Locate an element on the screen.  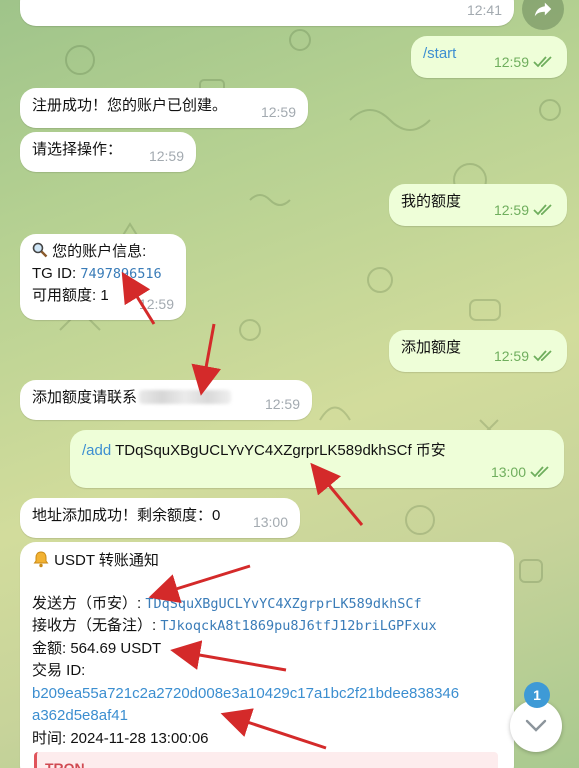
magnifier-icon is located at coordinates (40, 250).